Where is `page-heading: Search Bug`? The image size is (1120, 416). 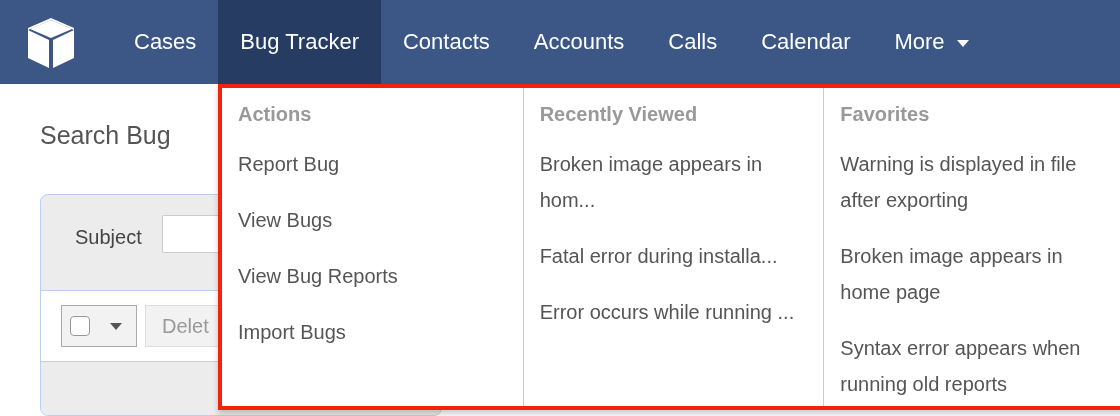
page-heading: Search Bug is located at coordinates (106, 135).